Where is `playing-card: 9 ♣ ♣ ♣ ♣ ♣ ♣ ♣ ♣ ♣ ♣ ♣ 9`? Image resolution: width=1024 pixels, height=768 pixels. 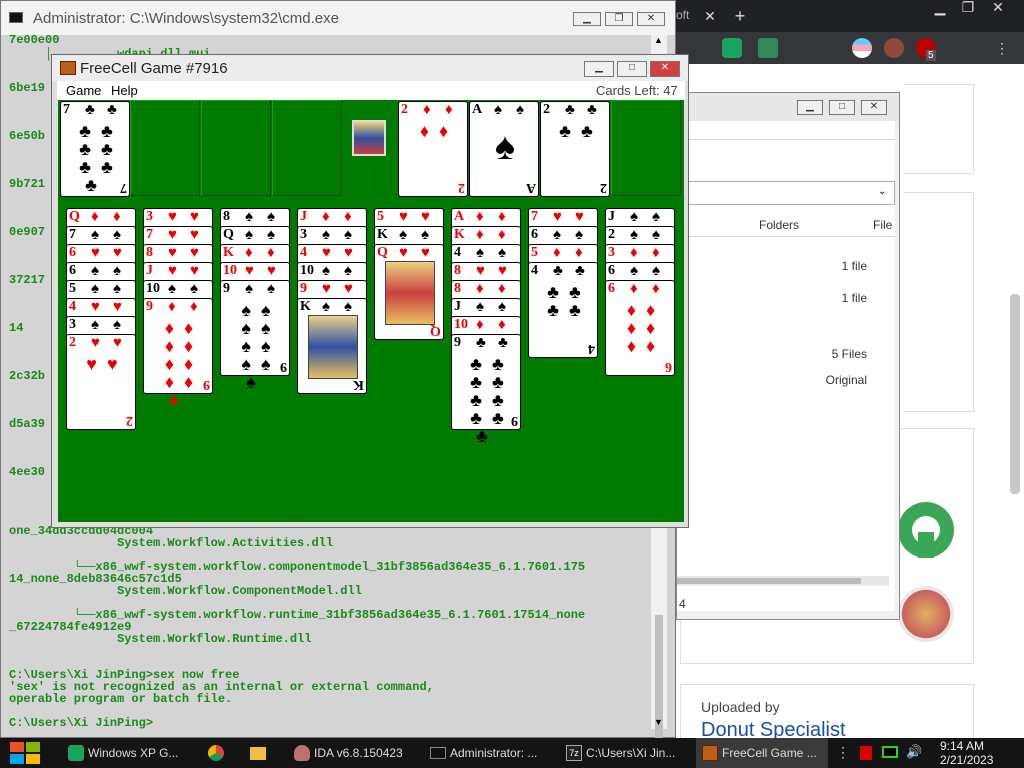
playing-card: 9 ♣ ♣ ♣ ♣ ♣ ♣ ♣ ♣ ♣ ♣ ♣ 9 is located at coordinates (486, 389).